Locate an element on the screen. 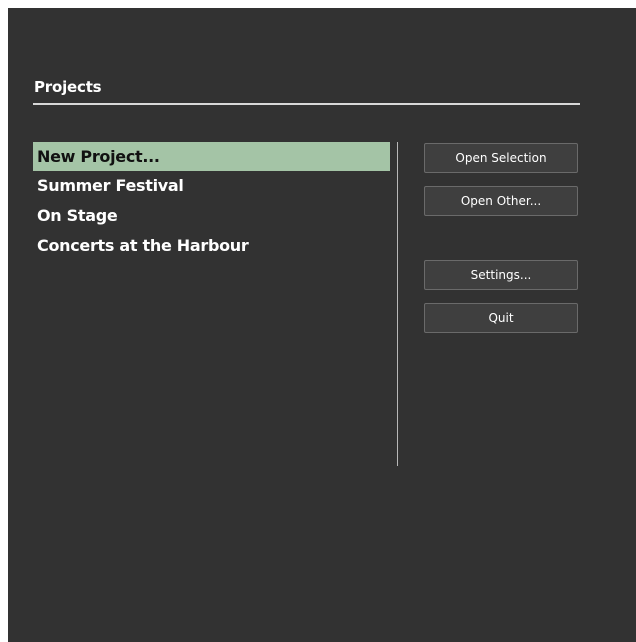 The image size is (636, 642). project-item-summer-festival: Summer Festival is located at coordinates (211, 186).